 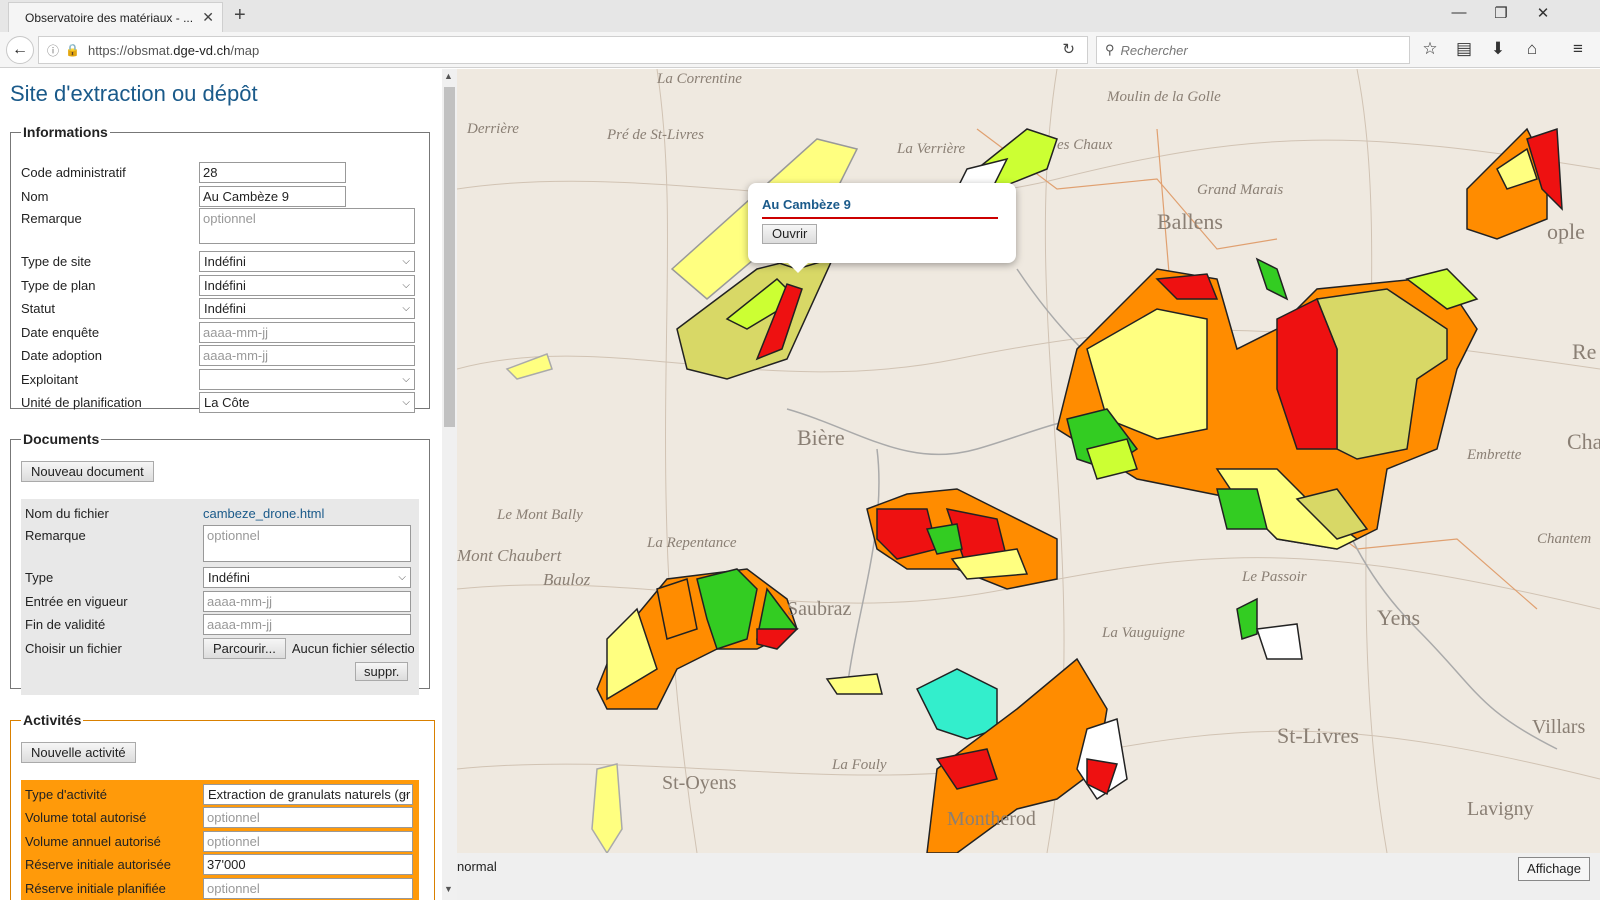 What do you see at coordinates (1464, 49) in the screenshot?
I see `reader-list-icon: ▤` at bounding box center [1464, 49].